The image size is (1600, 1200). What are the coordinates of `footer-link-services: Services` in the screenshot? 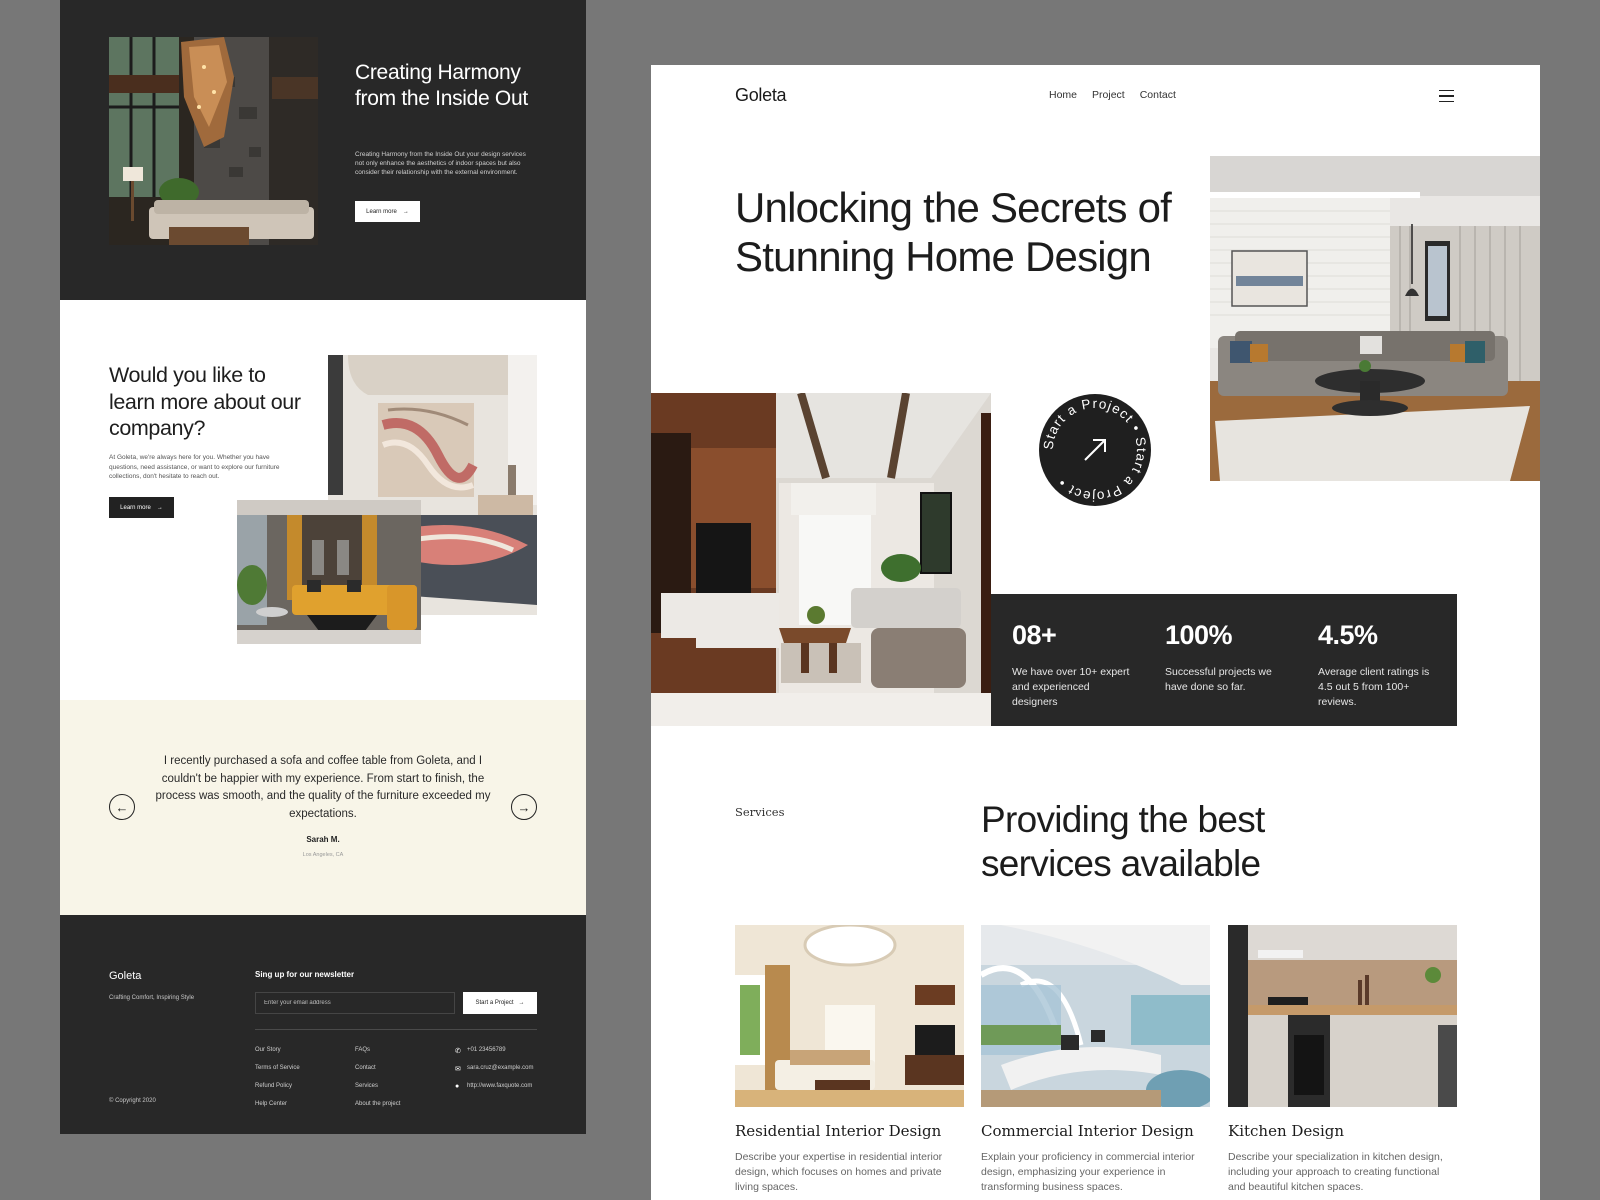 It's located at (377, 1092).